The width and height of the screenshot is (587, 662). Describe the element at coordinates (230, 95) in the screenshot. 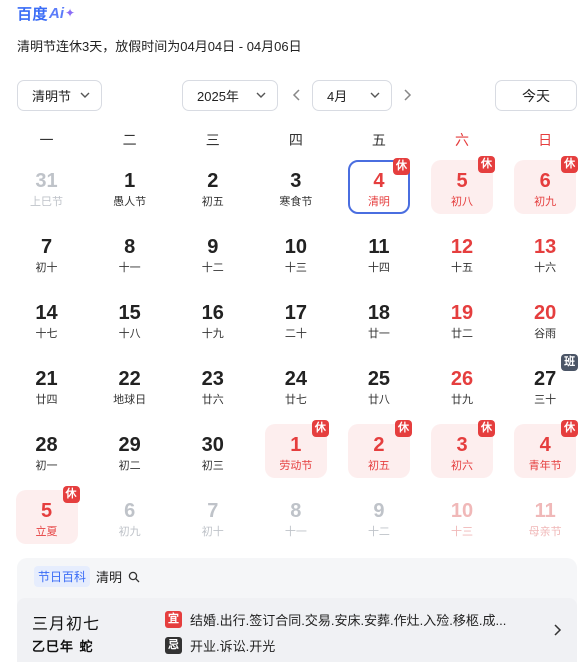

I see `year-select: 2025年` at that location.